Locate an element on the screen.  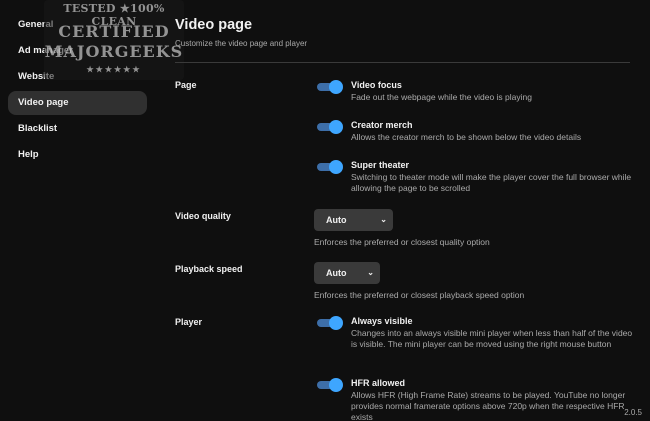
setting-title: Always visible is located at coordinates (382, 321).